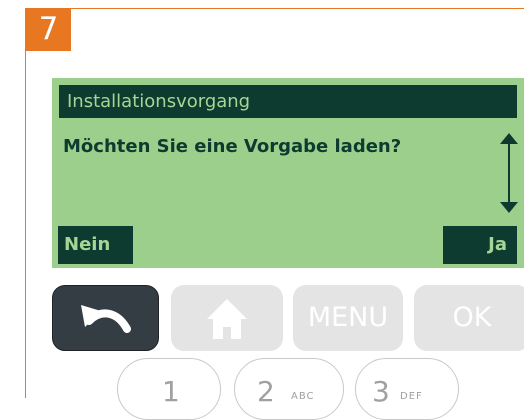 This screenshot has height=420, width=524. I want to click on menu-button: MENU, so click(348, 318).